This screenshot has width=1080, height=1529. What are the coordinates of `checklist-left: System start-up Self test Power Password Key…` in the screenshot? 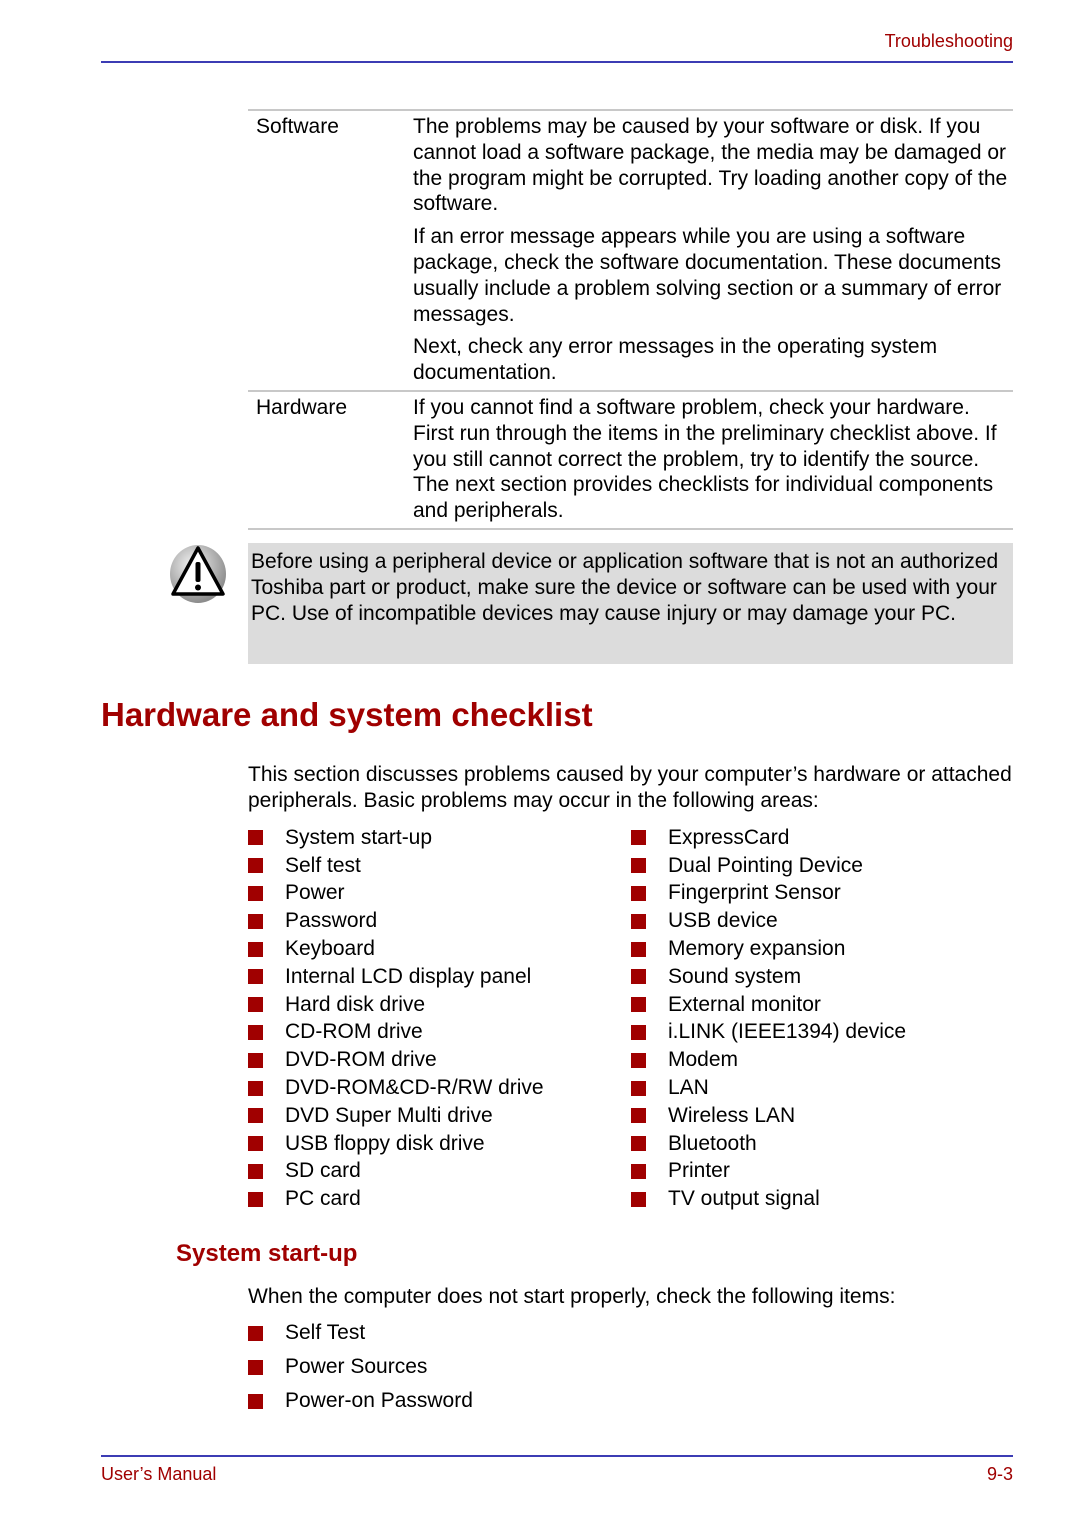 It's located at (396, 1018).